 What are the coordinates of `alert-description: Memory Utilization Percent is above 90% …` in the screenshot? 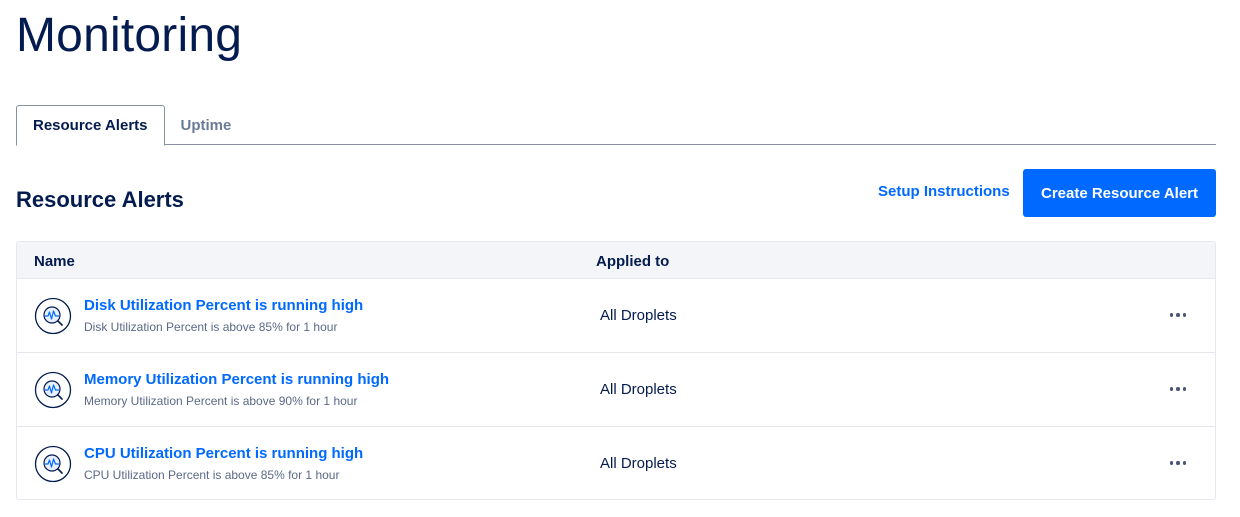 It's located at (221, 401).